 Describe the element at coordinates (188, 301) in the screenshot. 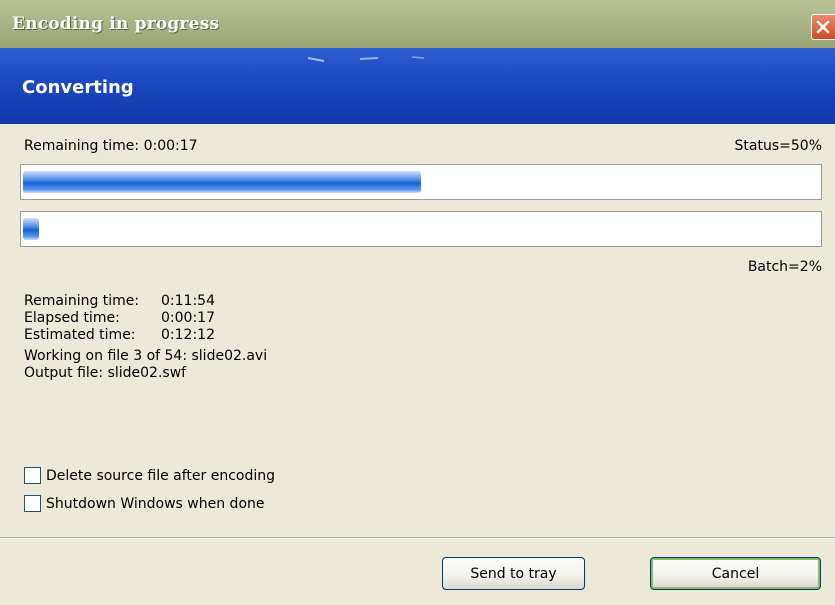

I see `remaining-time-value: 0:11:54` at that location.